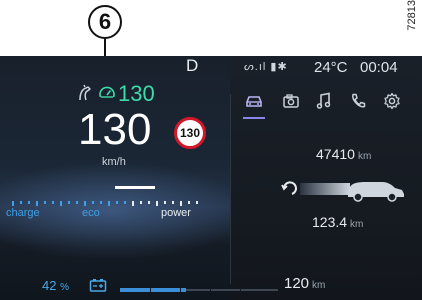 This screenshot has height=300, width=422. I want to click on tab-settings, so click(392, 101).